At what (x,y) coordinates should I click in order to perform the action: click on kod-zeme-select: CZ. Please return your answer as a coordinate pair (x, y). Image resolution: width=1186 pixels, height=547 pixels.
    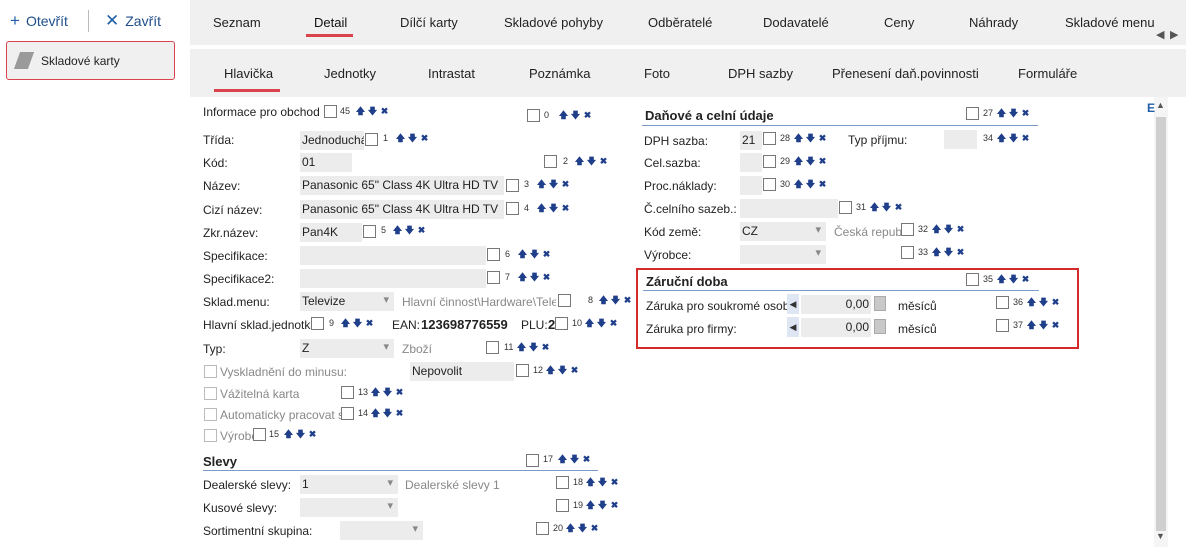
    Looking at the image, I should click on (783, 231).